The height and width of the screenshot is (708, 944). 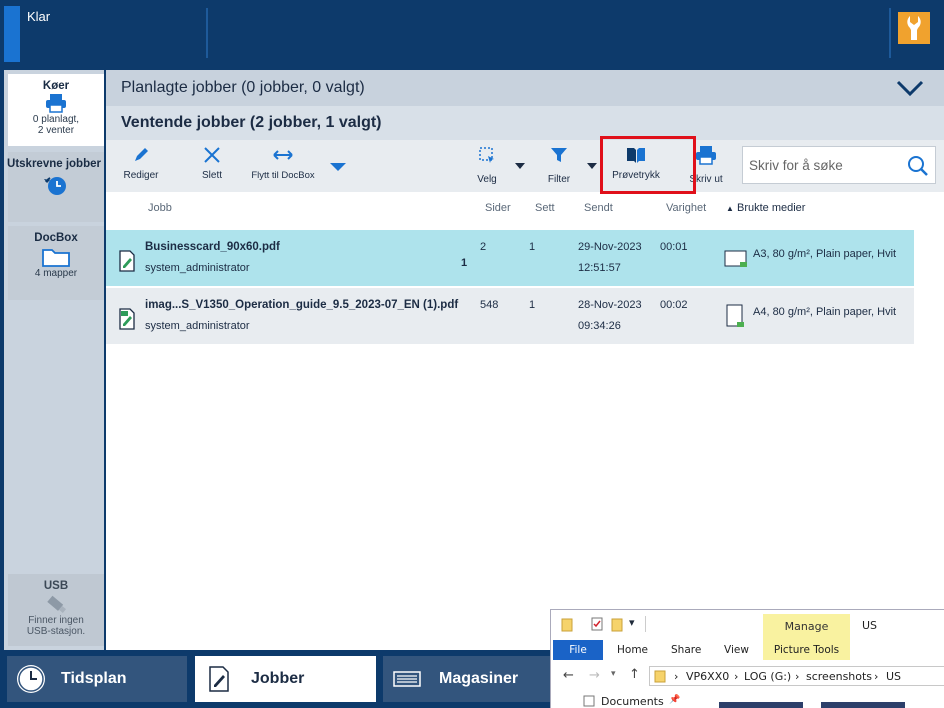 I want to click on search-input, so click(x=824, y=165).